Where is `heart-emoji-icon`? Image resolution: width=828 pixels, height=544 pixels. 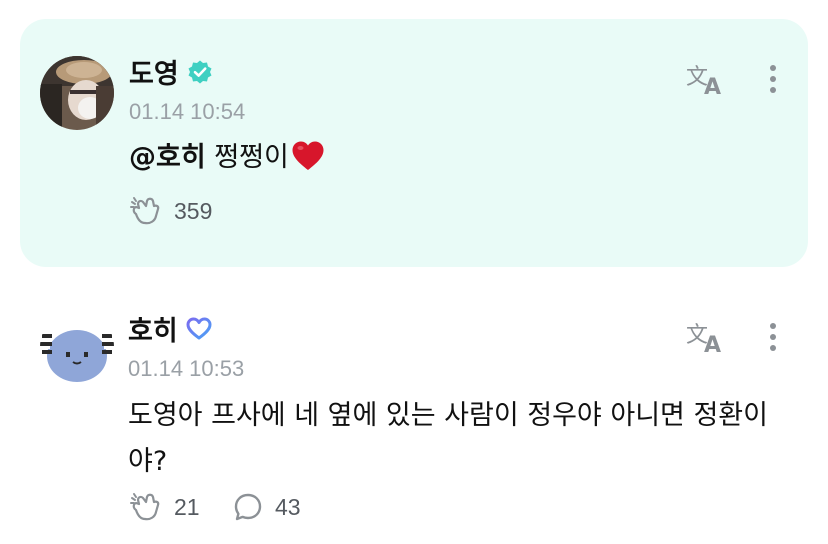 heart-emoji-icon is located at coordinates (308, 163).